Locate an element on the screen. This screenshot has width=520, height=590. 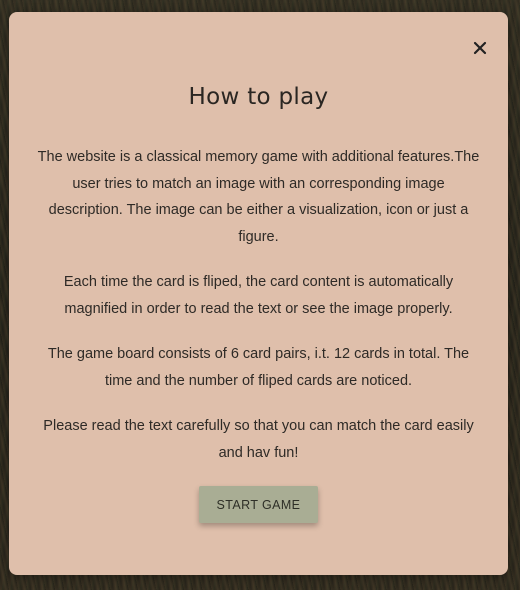
close-icon is located at coordinates (480, 48).